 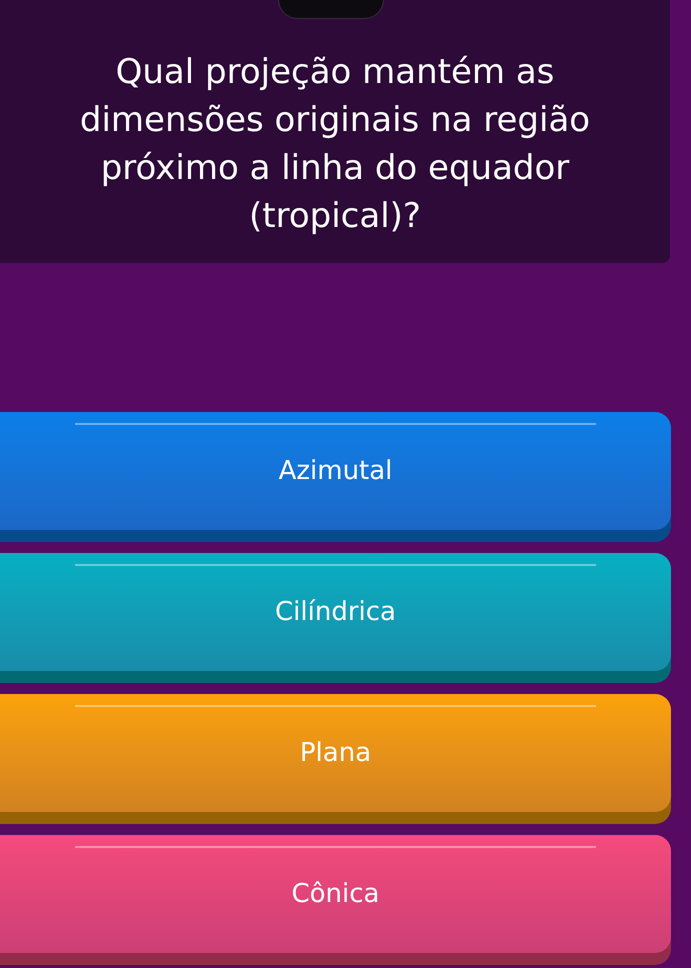 I want to click on answer-option: Azimutal, so click(x=335, y=477).